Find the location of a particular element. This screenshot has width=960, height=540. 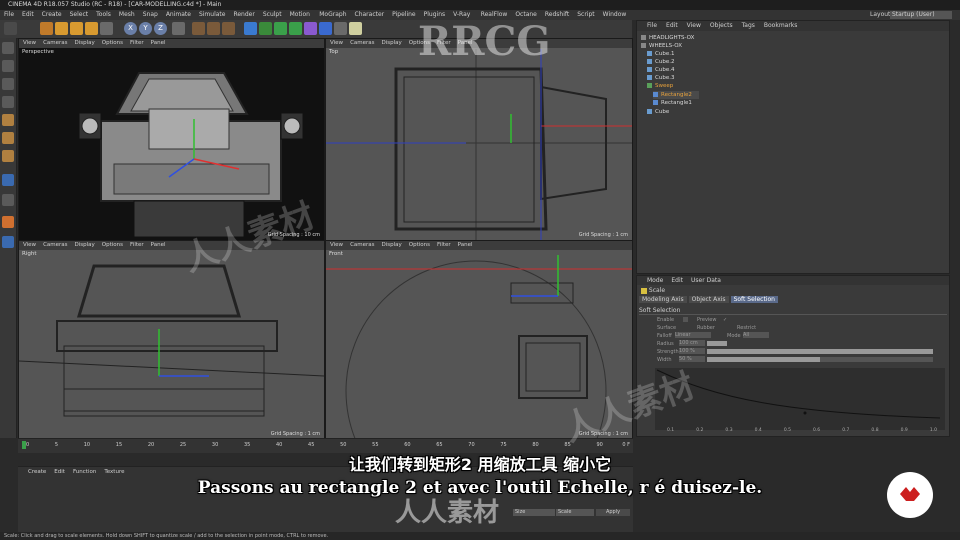

object-row: Cube.1 is located at coordinates (660, 54).